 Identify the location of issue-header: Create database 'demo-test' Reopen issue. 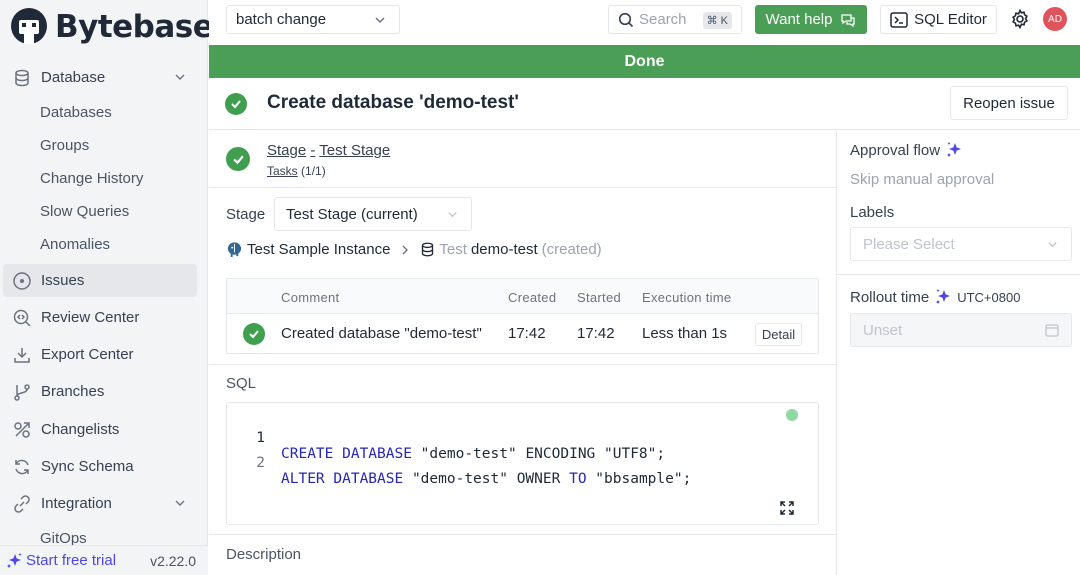
(644, 104).